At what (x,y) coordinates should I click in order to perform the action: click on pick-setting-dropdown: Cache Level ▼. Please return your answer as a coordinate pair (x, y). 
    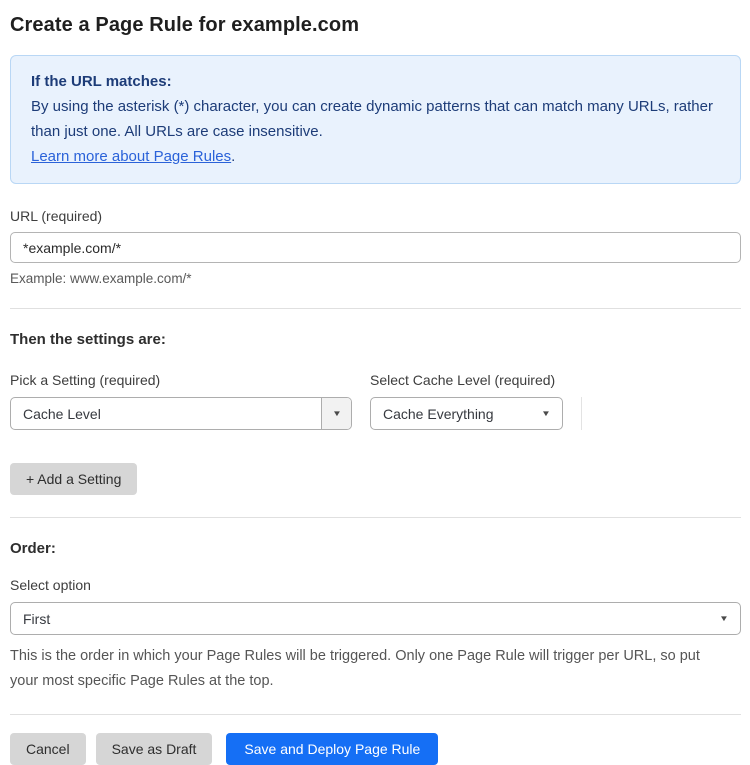
    Looking at the image, I should click on (181, 413).